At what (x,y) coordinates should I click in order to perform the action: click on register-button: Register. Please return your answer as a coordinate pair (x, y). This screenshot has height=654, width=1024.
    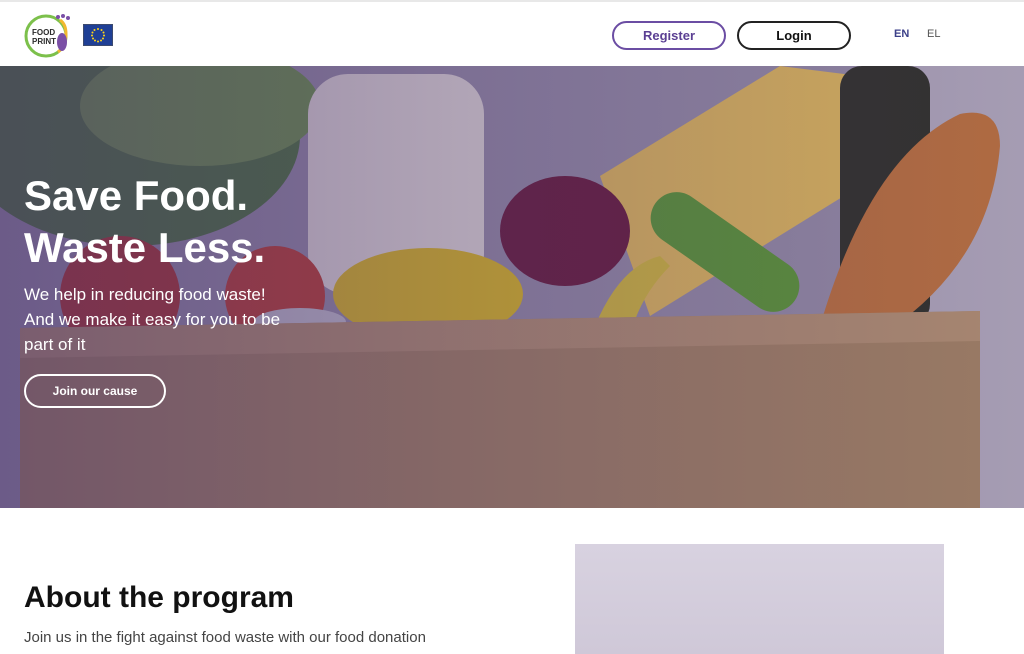
    Looking at the image, I should click on (669, 35).